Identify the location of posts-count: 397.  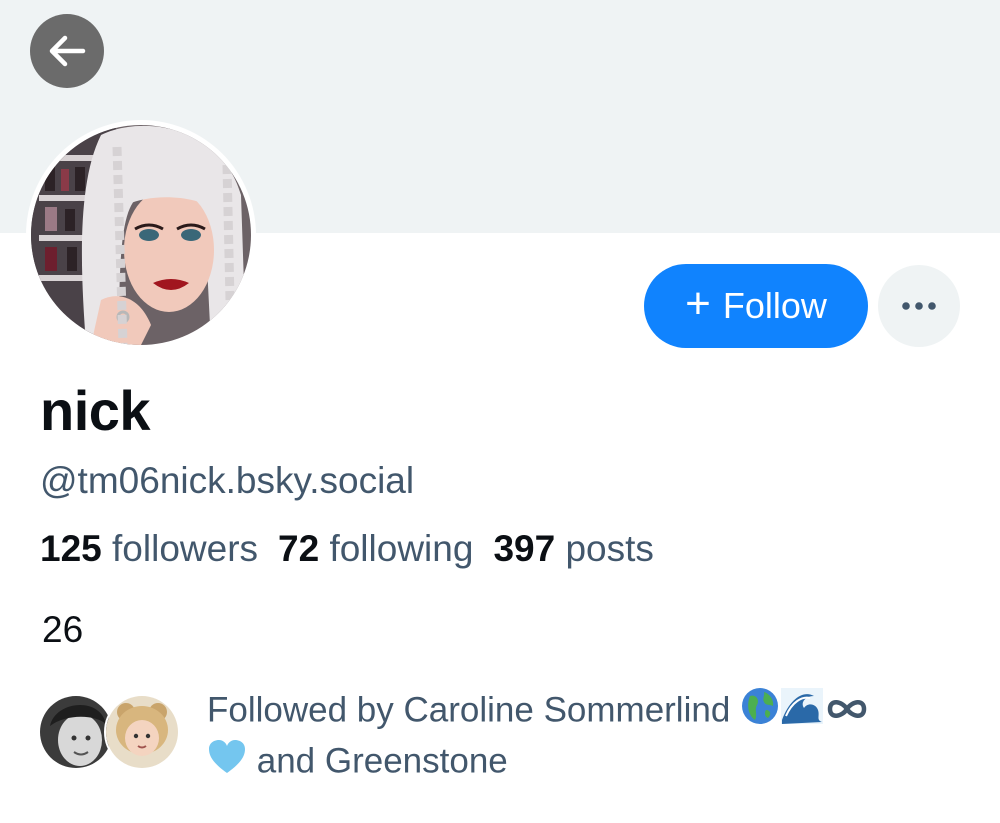
(524, 548).